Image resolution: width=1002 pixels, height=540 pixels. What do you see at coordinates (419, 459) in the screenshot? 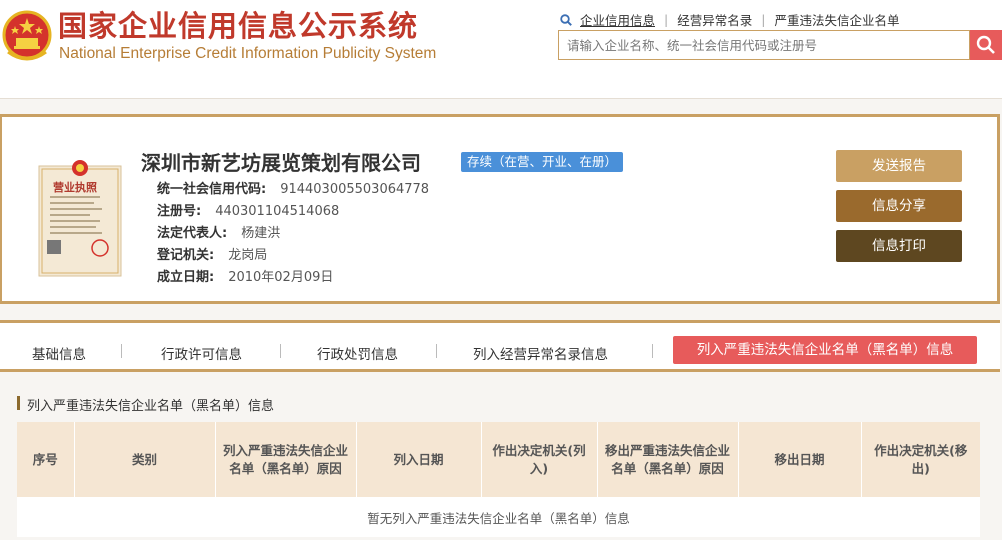
I see `col-listing-date: 列入日期` at bounding box center [419, 459].